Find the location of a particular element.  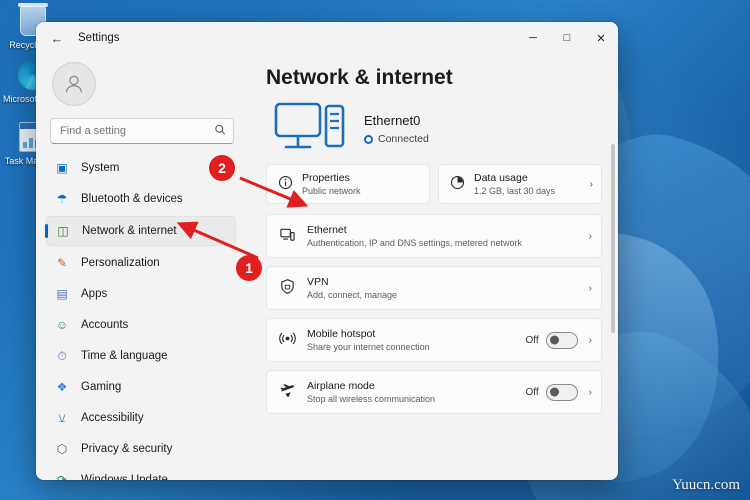

sidebar-item-personalization: ✎ Personalization is located at coordinates (141, 263).